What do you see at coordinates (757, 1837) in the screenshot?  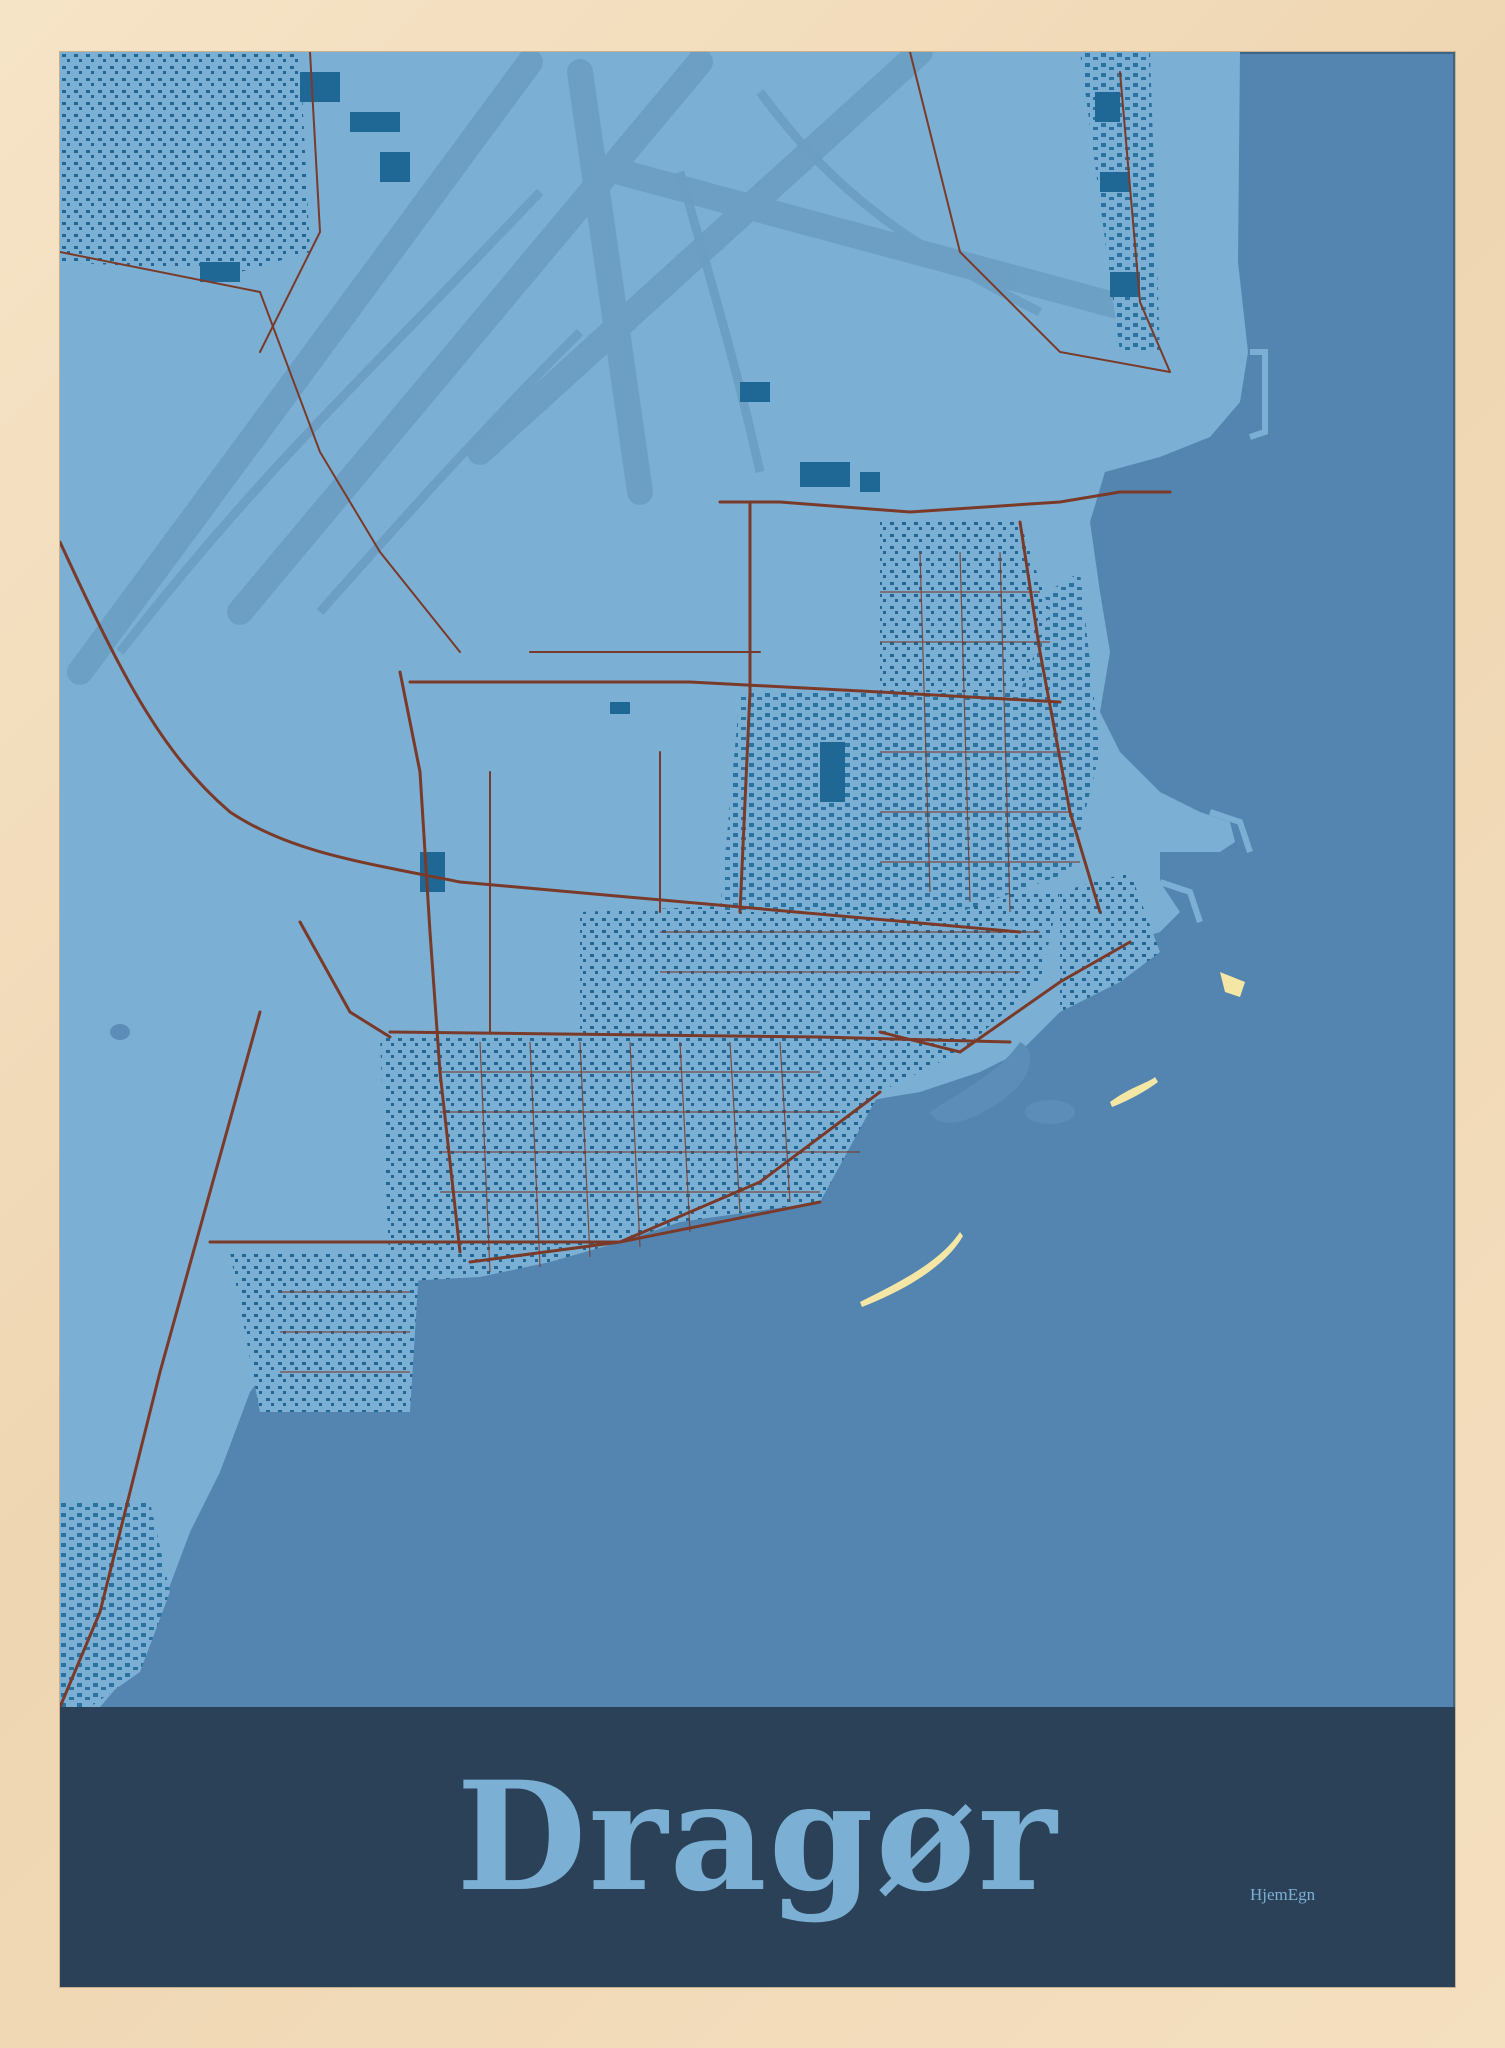 I see `city-name-title: Dragør` at bounding box center [757, 1837].